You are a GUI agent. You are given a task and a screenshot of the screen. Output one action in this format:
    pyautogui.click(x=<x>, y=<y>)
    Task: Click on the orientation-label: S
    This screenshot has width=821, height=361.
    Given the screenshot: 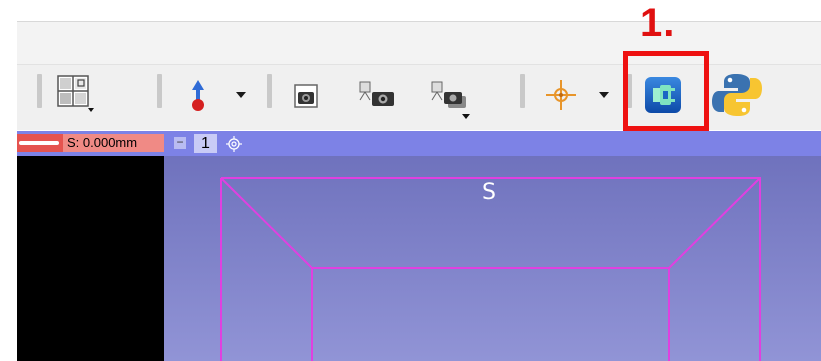 What is the action you would take?
    pyautogui.click(x=489, y=192)
    